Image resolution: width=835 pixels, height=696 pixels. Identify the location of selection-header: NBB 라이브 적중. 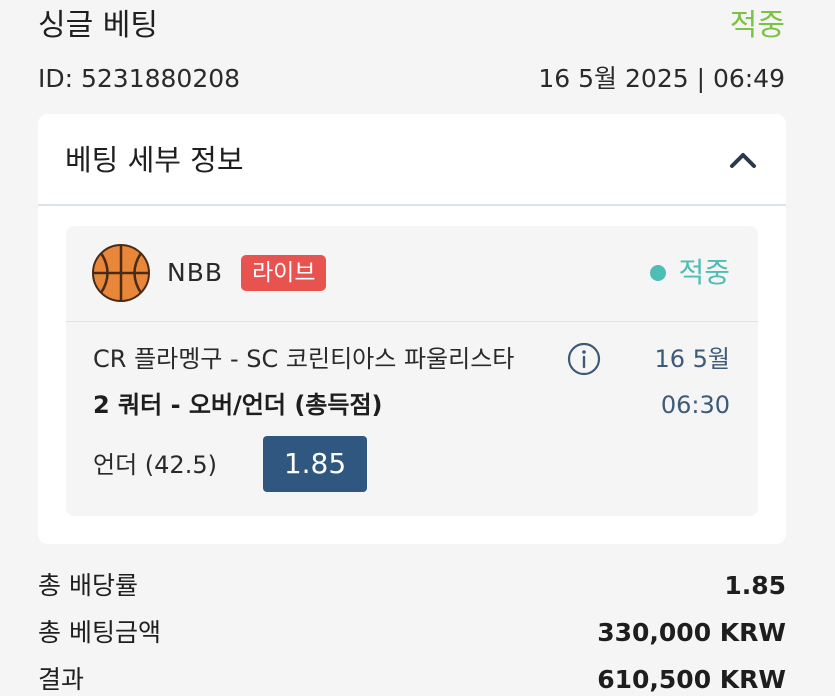
(412, 274).